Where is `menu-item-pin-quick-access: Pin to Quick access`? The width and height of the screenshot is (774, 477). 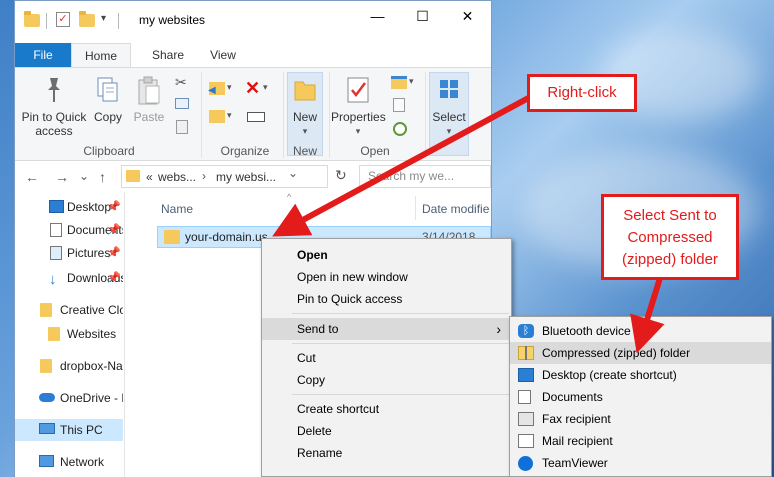 menu-item-pin-quick-access: Pin to Quick access is located at coordinates (386, 299).